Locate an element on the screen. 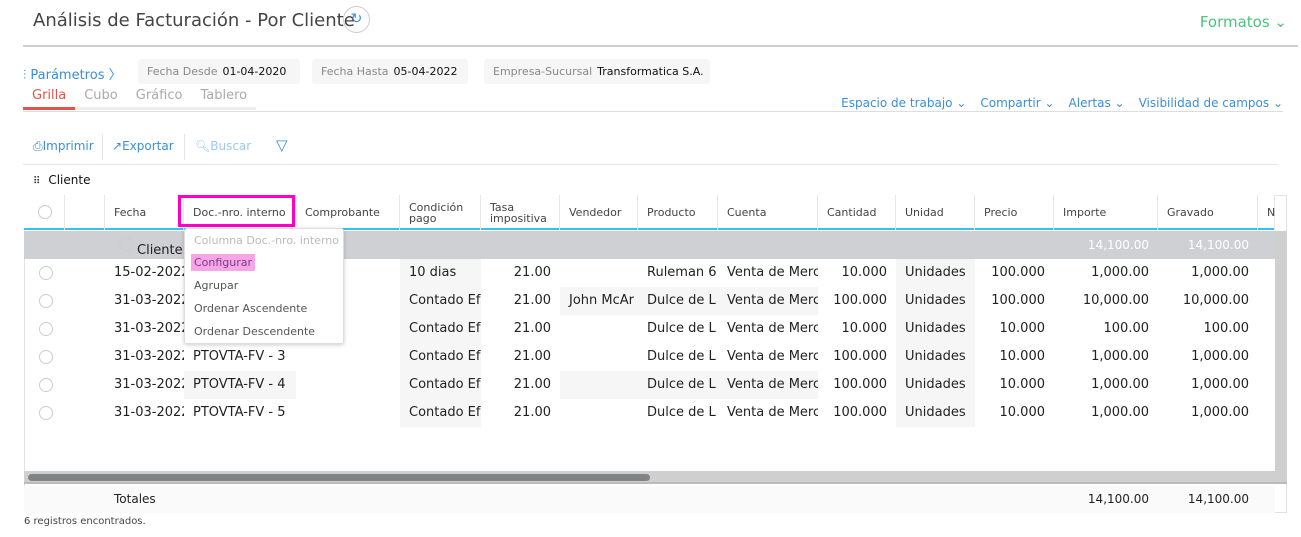 This screenshot has width=1301, height=537. print-button: ⎙Imprimir is located at coordinates (63, 146).